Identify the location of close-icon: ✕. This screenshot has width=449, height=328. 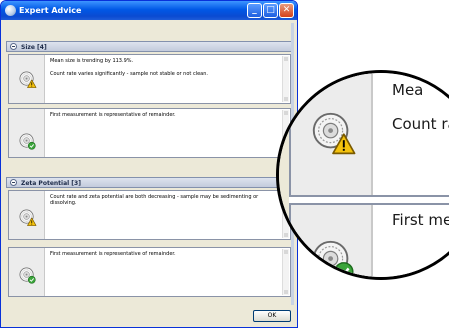
(286, 10).